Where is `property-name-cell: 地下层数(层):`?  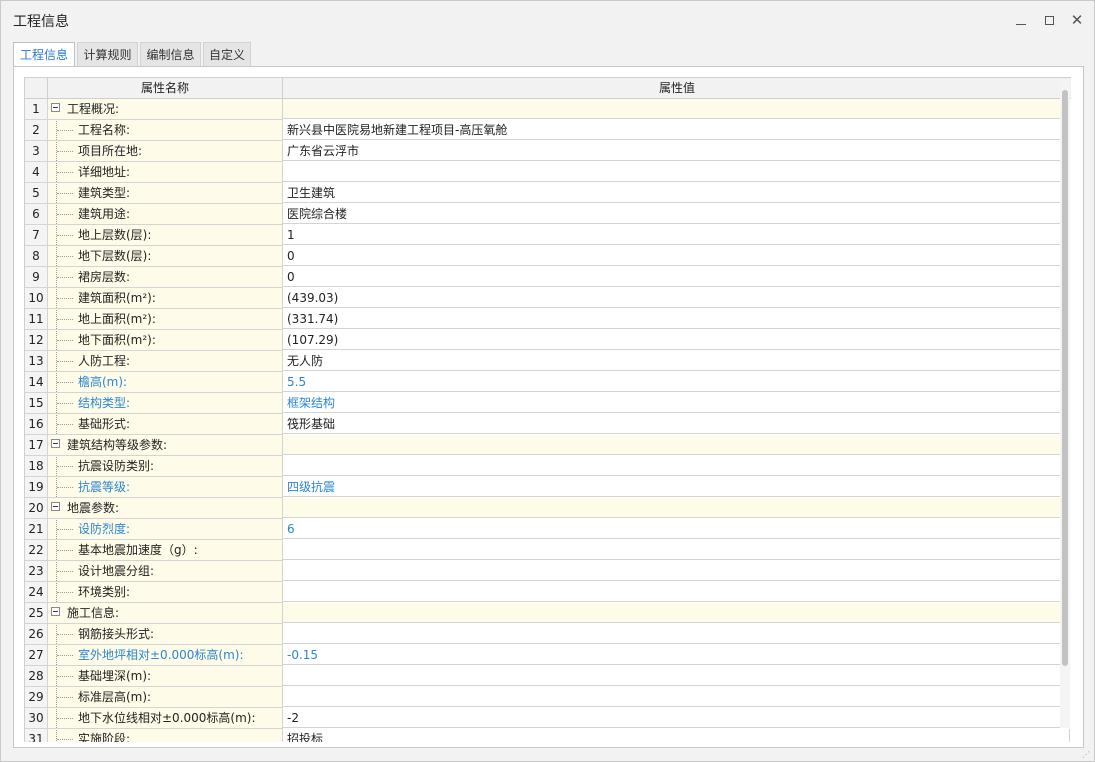 property-name-cell: 地下层数(层): is located at coordinates (165, 256).